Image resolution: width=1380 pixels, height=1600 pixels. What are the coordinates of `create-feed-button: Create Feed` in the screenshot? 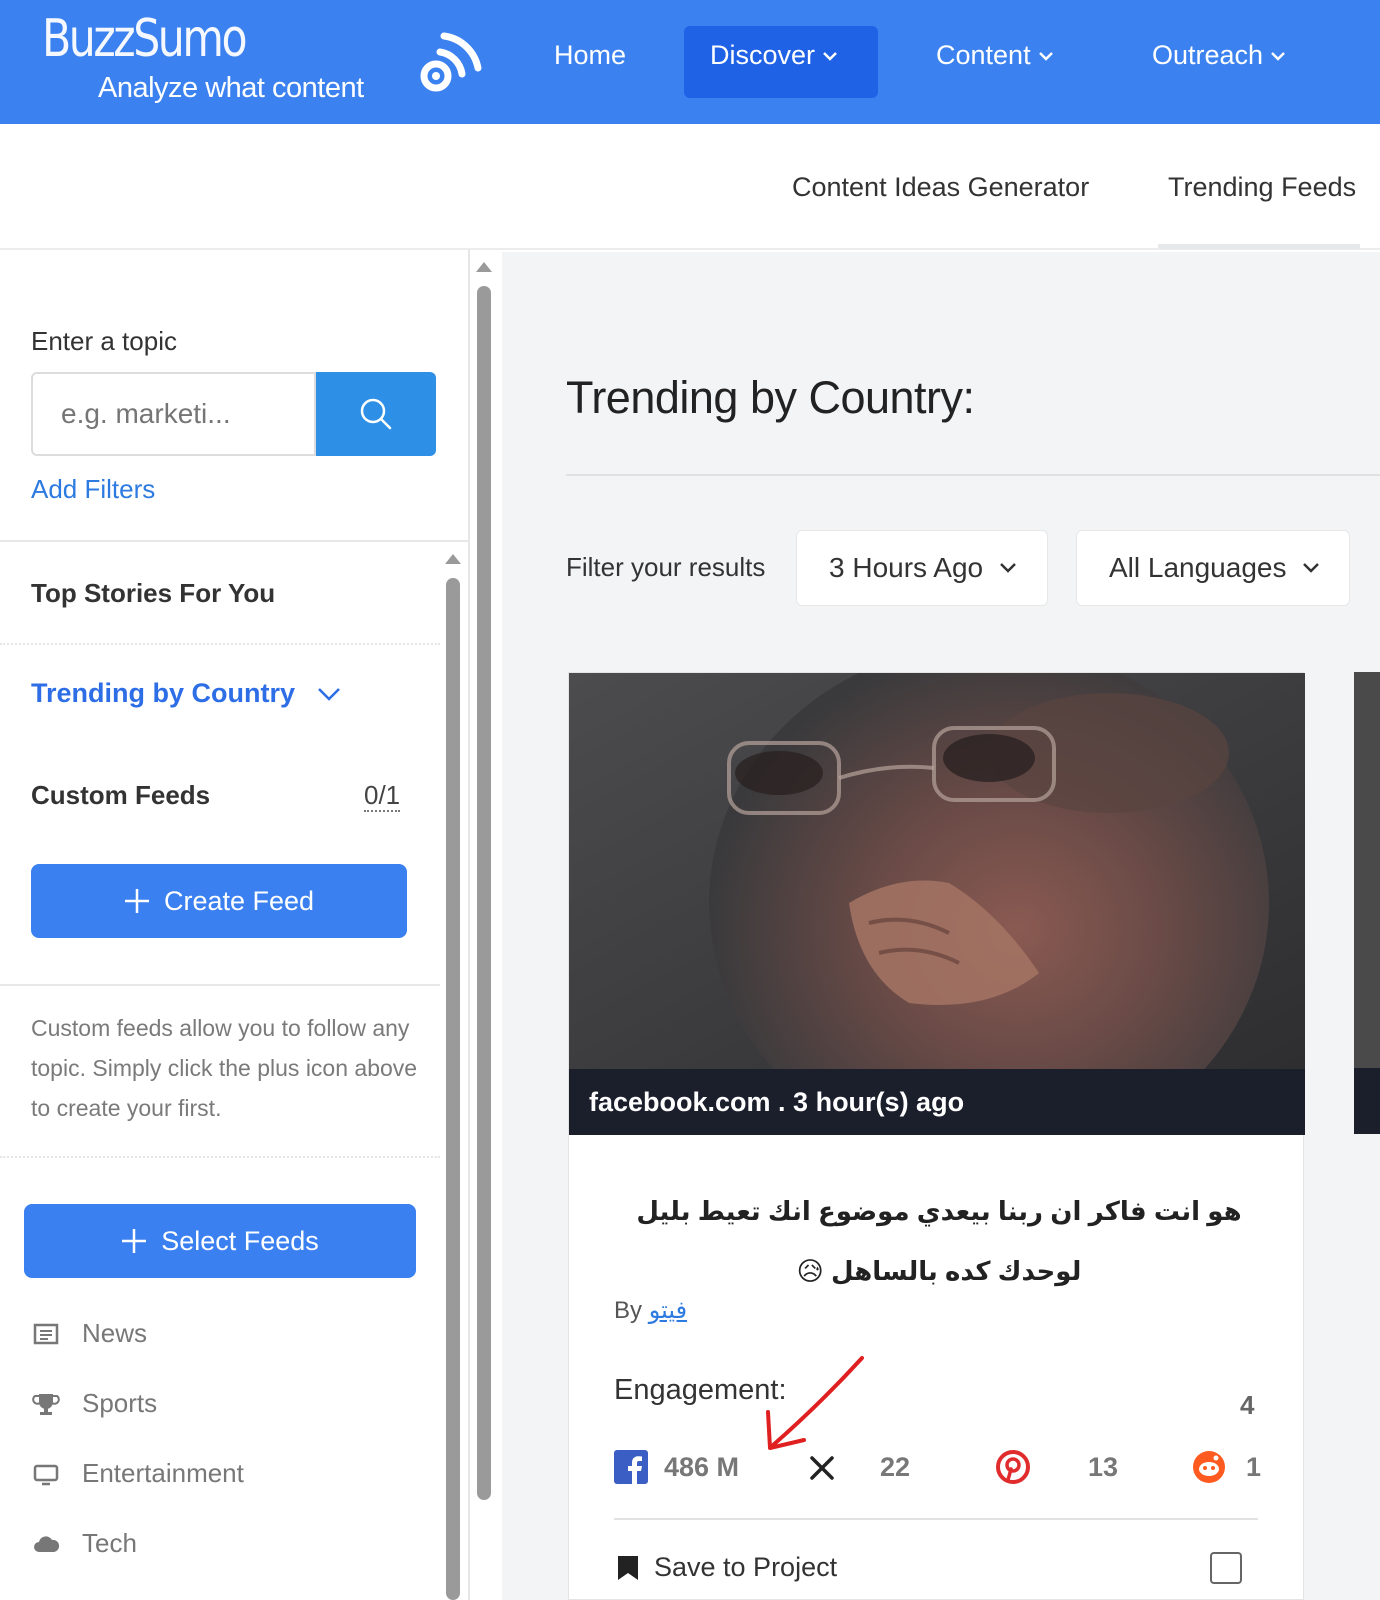 It's located at (219, 901).